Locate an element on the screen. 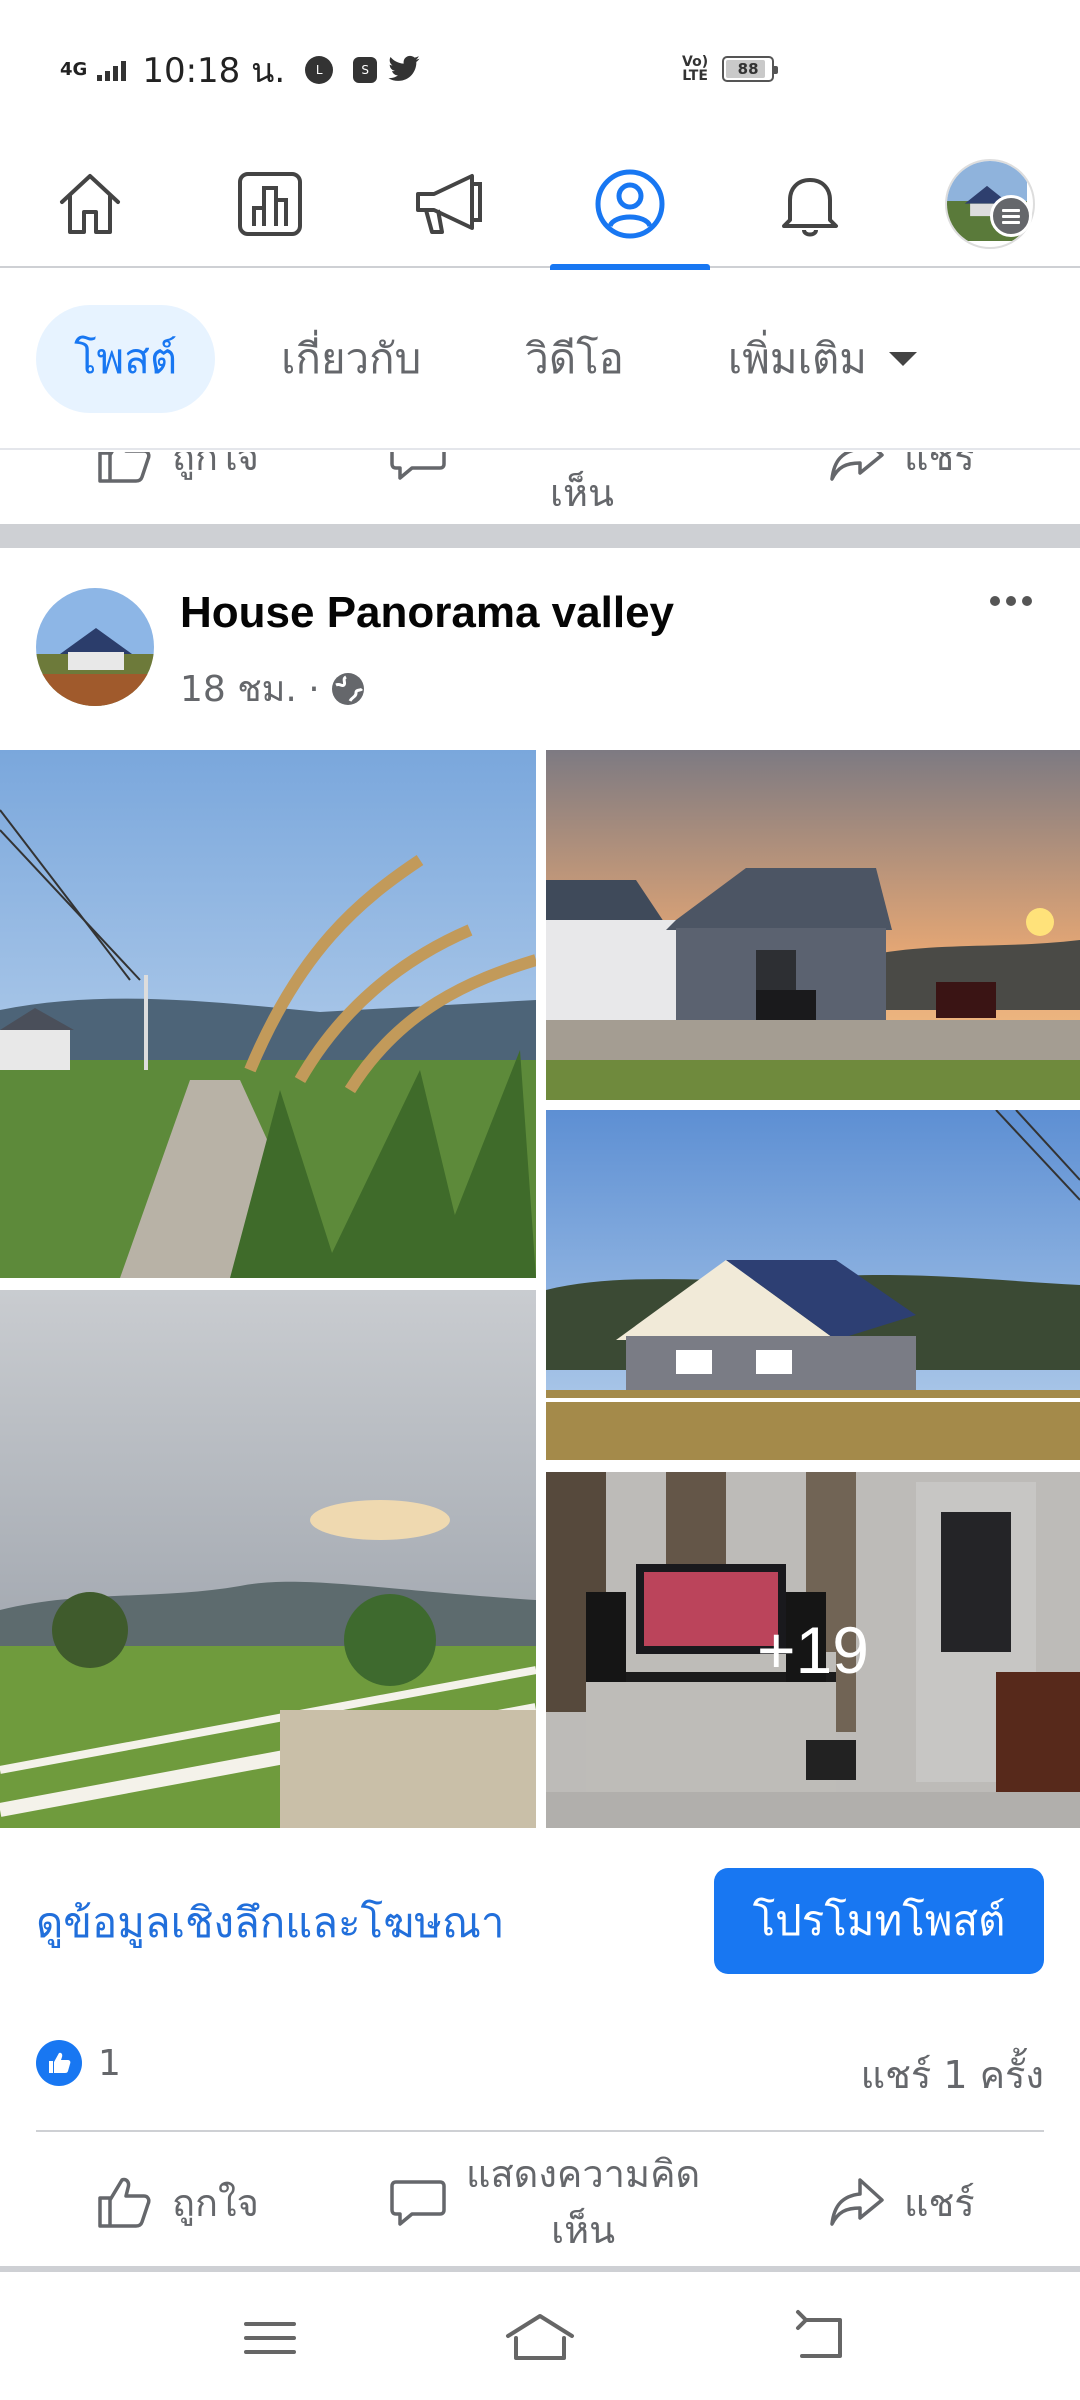 Image resolution: width=1080 pixels, height=2400 pixels. more-photos-count: +19 is located at coordinates (813, 1650).